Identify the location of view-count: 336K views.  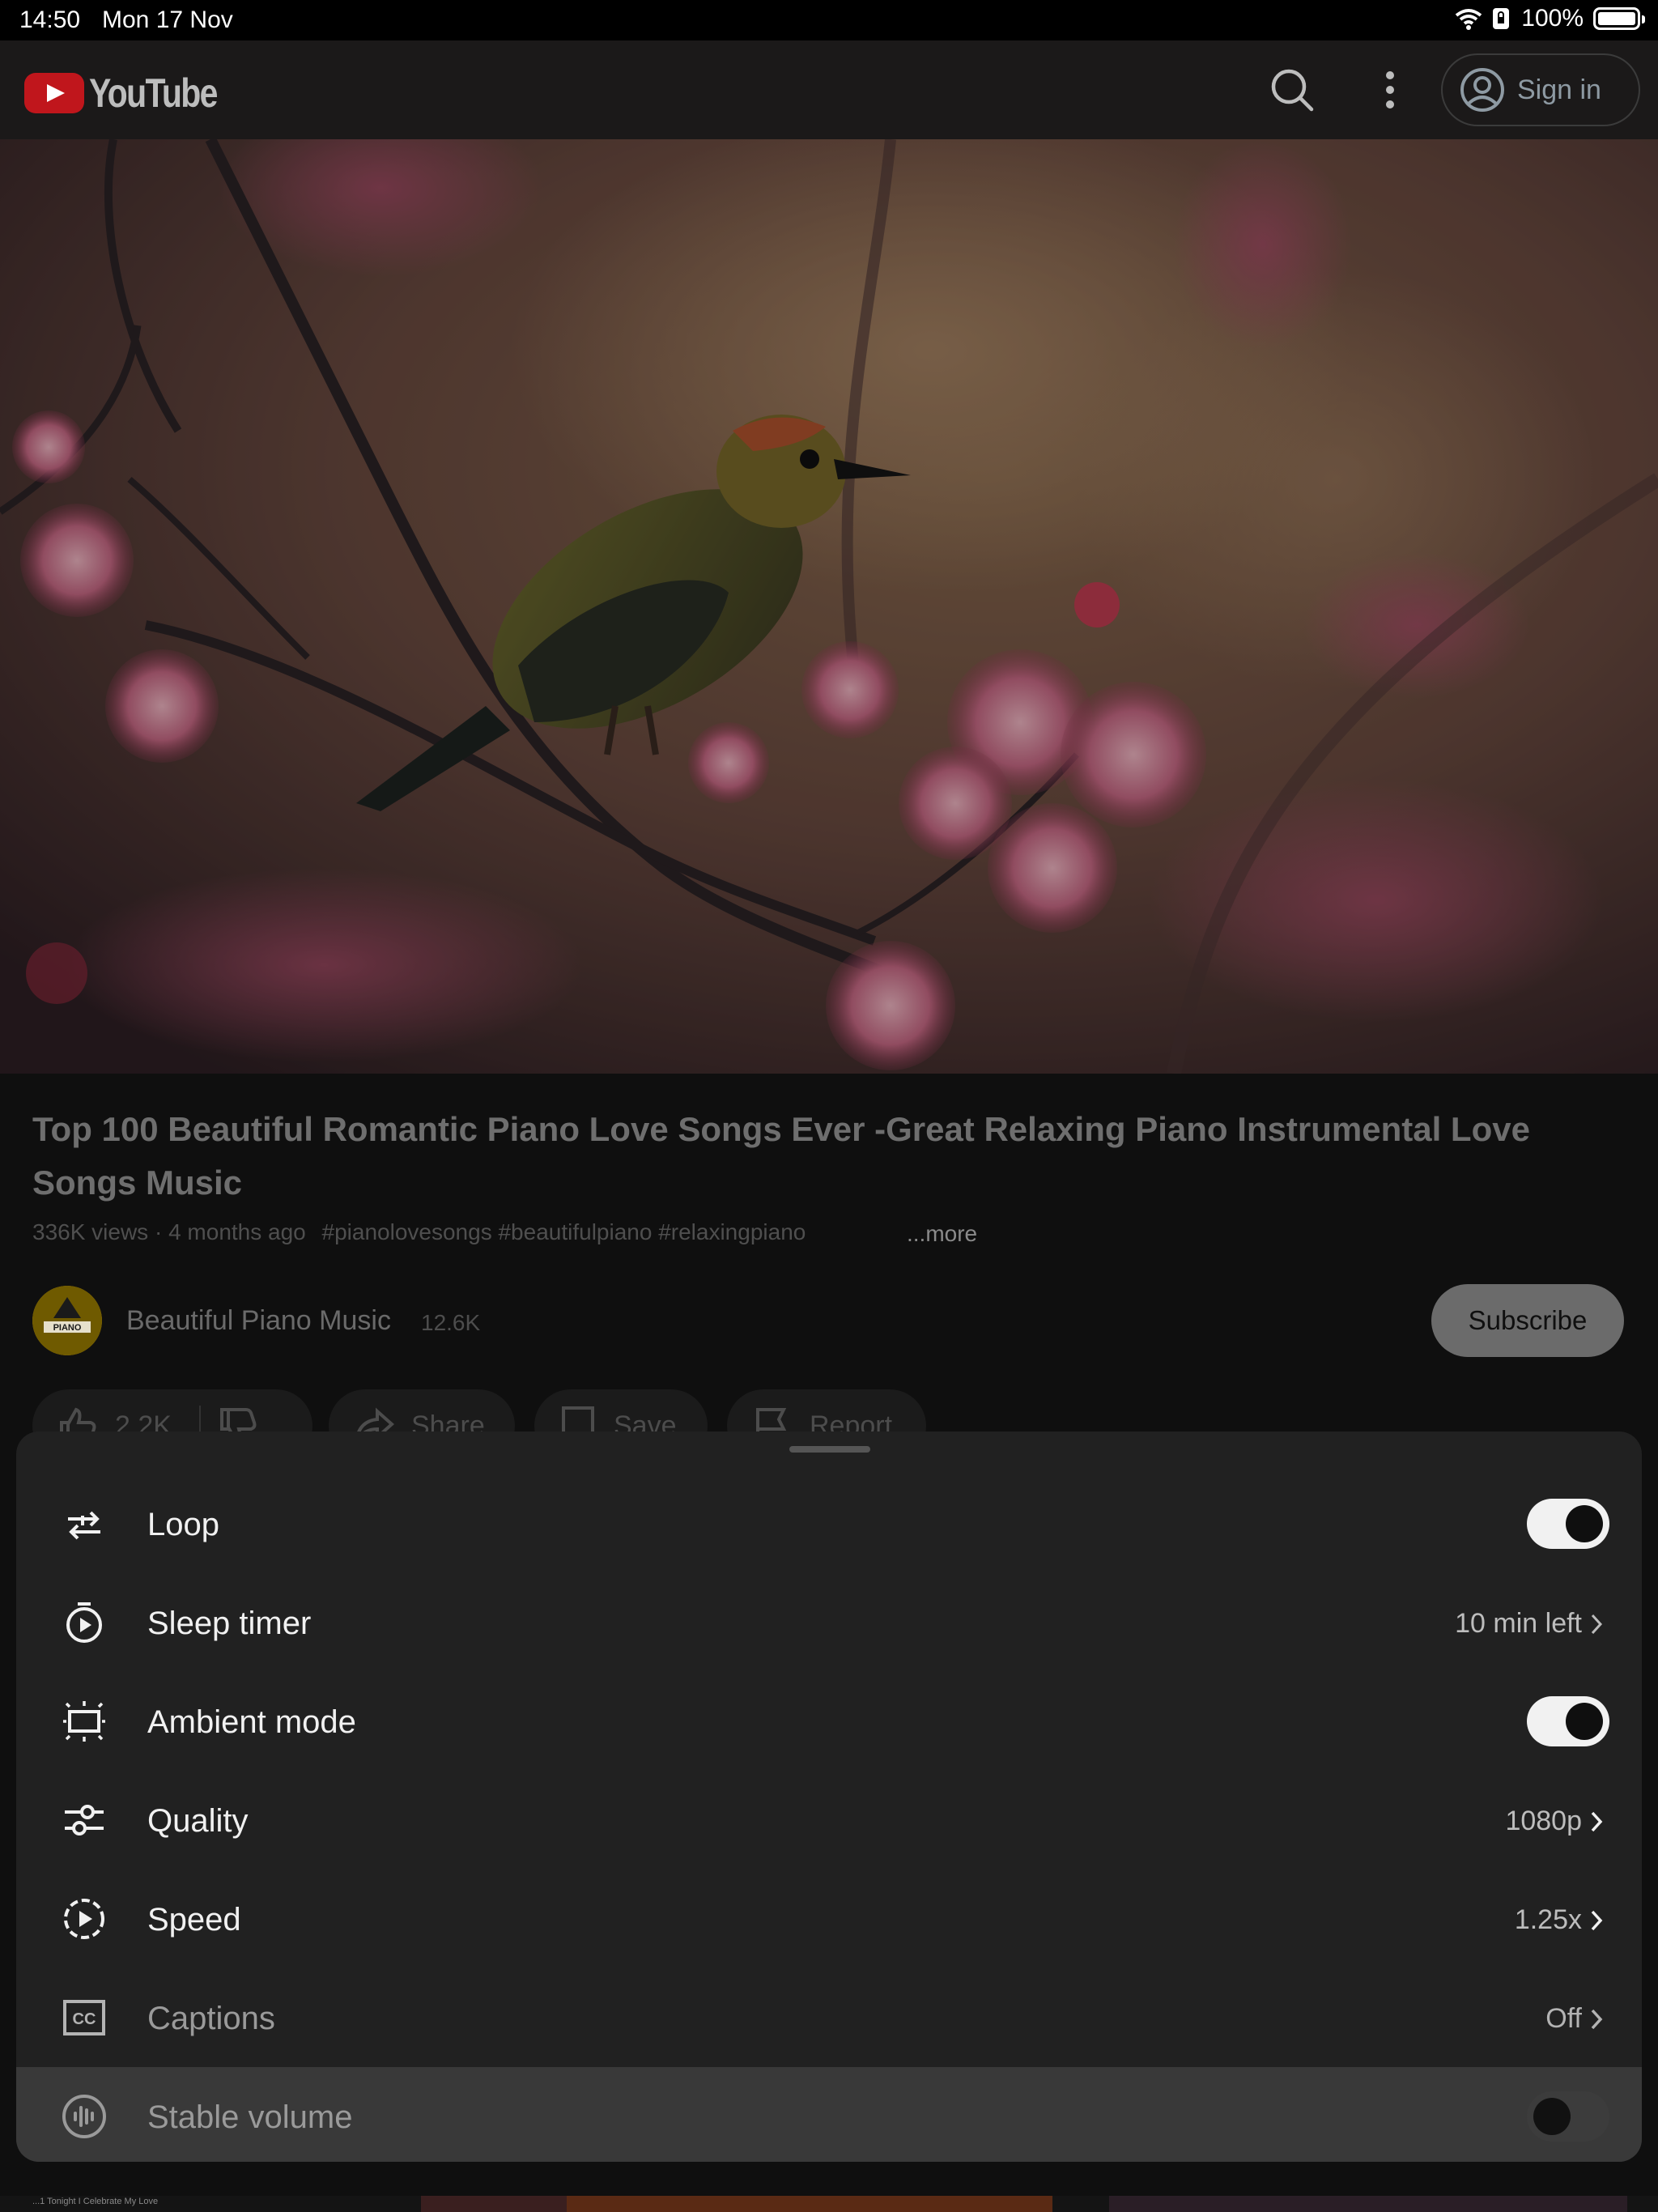
(90, 1231).